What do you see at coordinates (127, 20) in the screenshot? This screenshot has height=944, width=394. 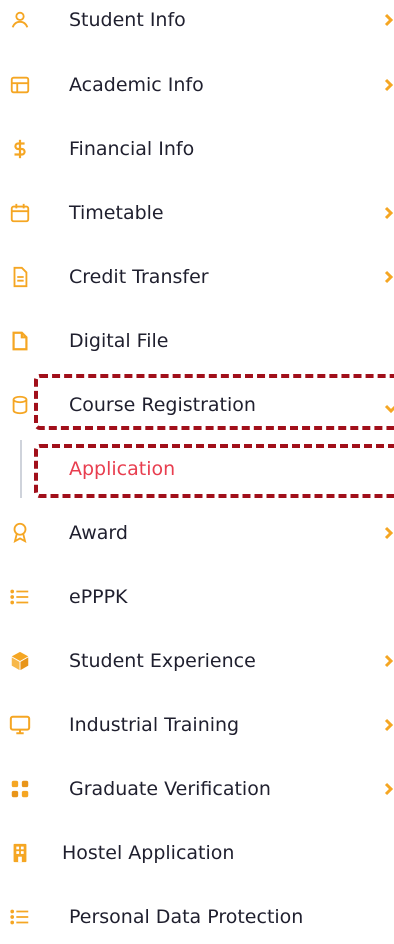 I see `sidebar-item-label: Student Info` at bounding box center [127, 20].